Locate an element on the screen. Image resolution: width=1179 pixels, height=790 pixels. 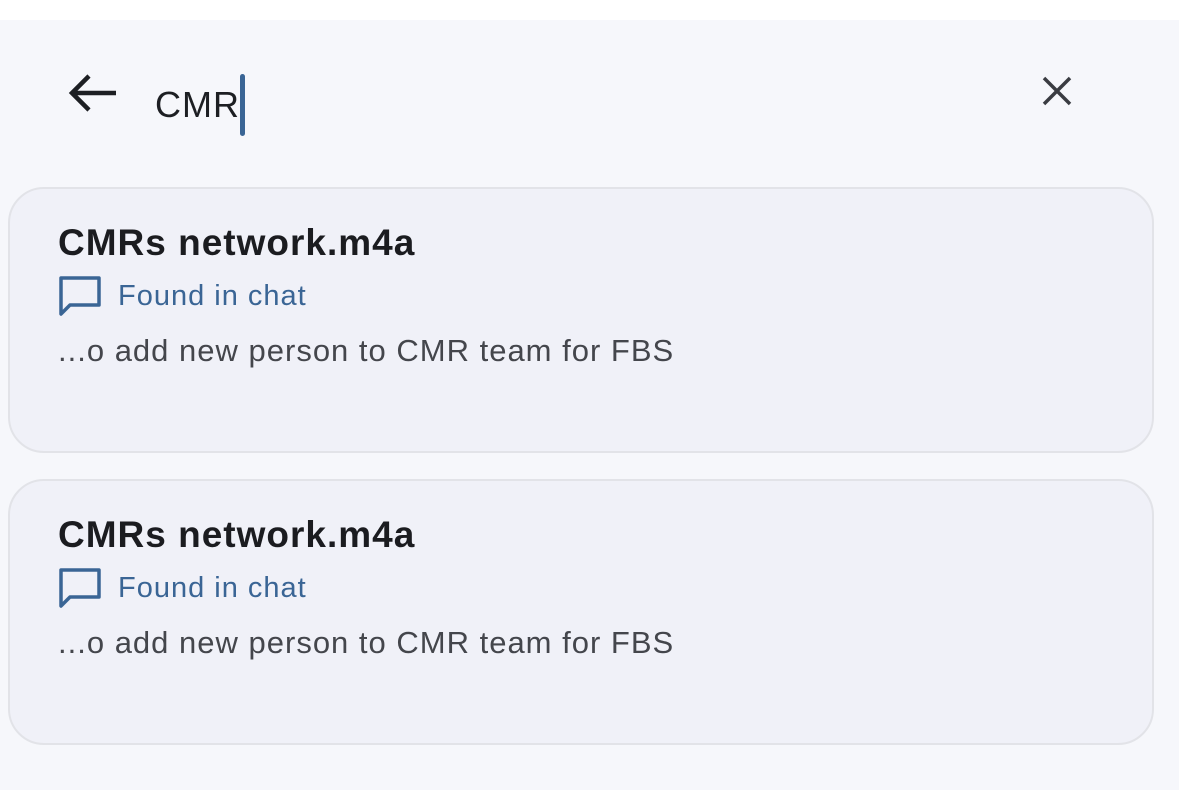
close-icon is located at coordinates (1057, 91).